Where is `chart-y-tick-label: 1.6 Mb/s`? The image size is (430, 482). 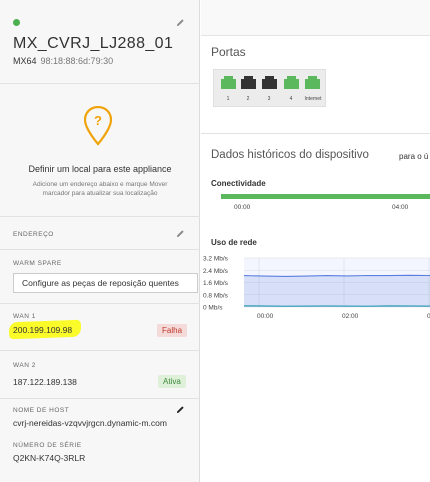 chart-y-tick-label: 1.6 Mb/s is located at coordinates (216, 283).